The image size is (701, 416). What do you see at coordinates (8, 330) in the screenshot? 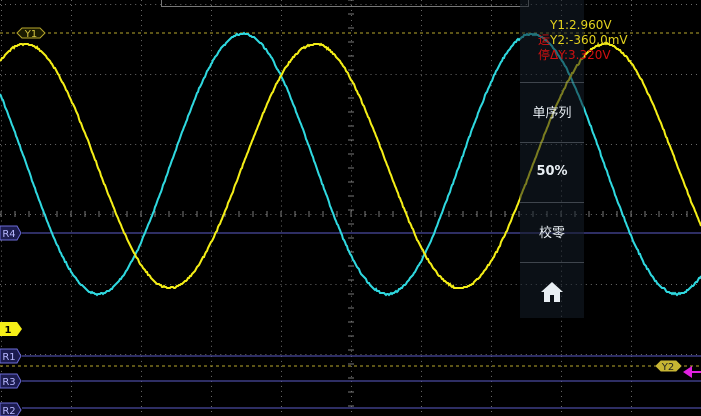
I see `channel-1-label: 1` at bounding box center [8, 330].